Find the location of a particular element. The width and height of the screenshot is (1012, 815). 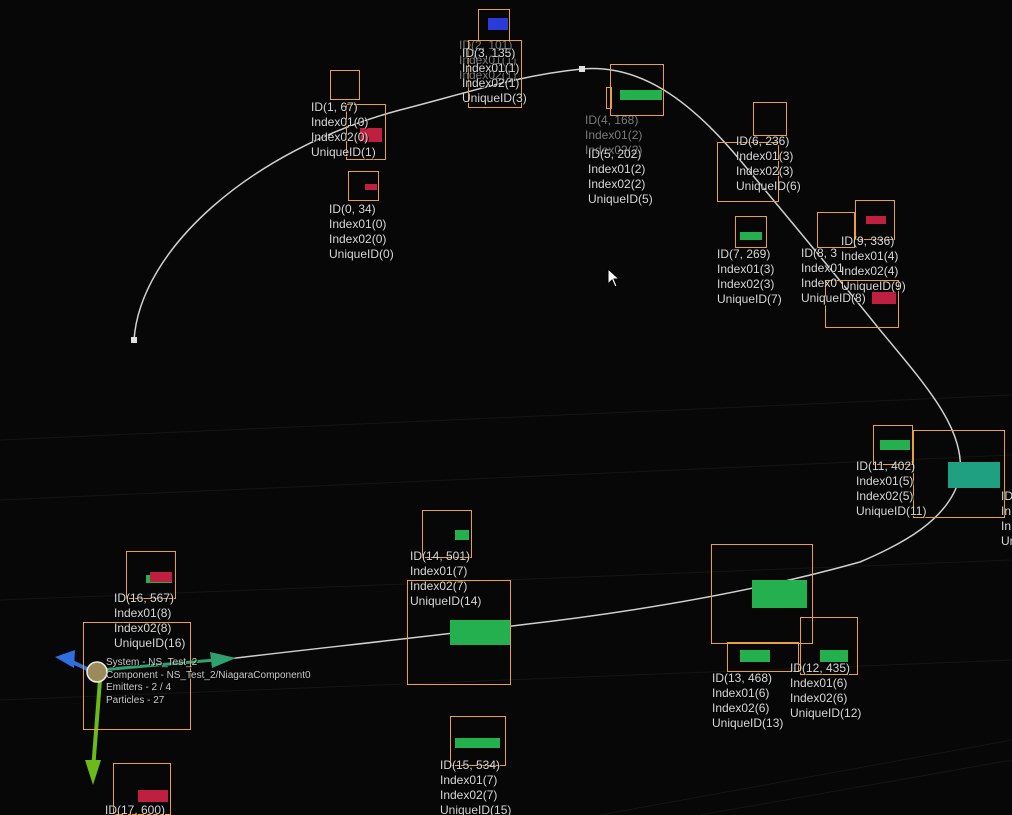

particle-unique-id: UniqueID(13) is located at coordinates (748, 723).